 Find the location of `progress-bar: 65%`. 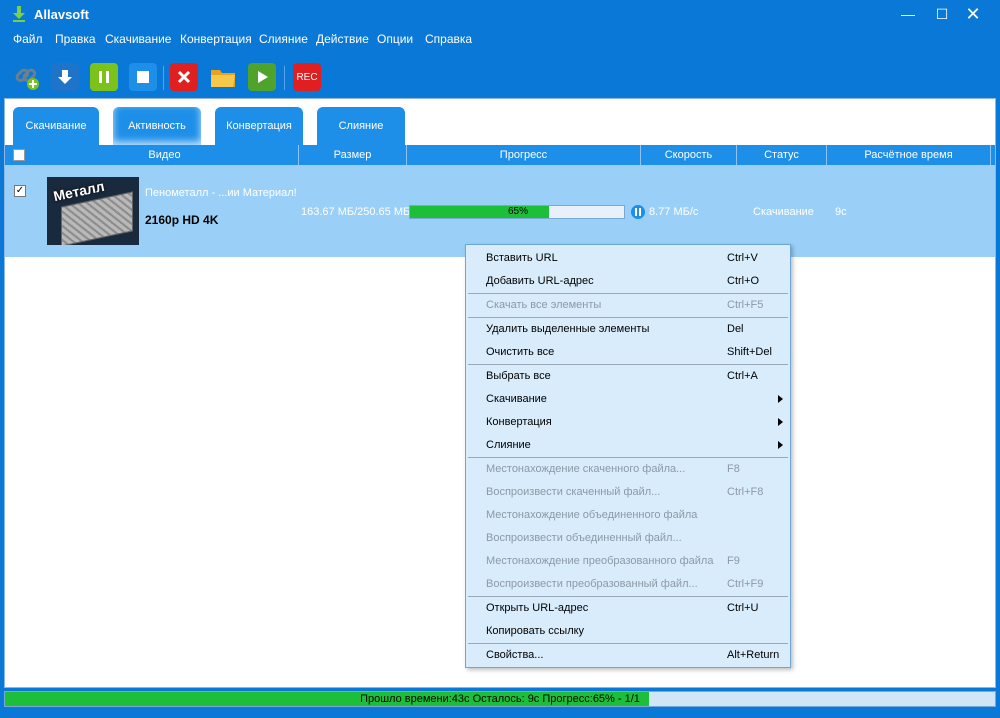

progress-bar: 65% is located at coordinates (517, 212).